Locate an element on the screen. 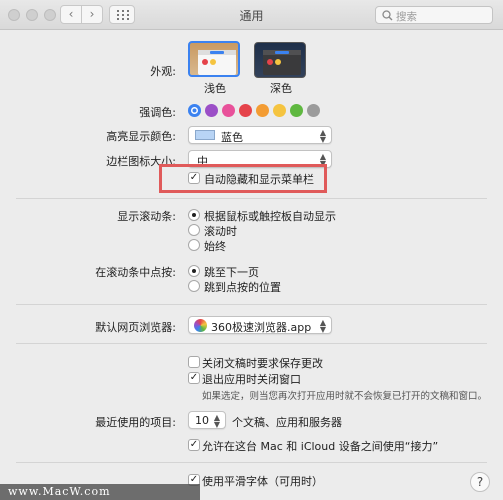 The image size is (503, 500). recent-items-count-popup: 10 ▲ ▼ is located at coordinates (207, 420).